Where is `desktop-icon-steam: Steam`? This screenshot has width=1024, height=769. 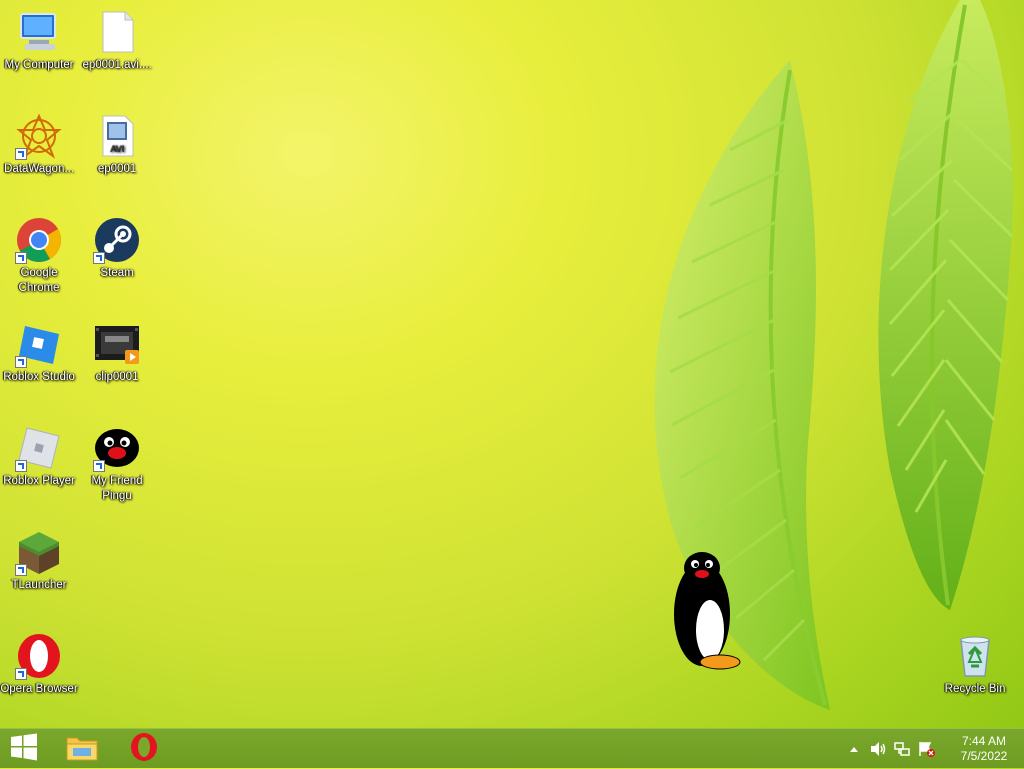
desktop-icon-steam: Steam is located at coordinates (117, 244).